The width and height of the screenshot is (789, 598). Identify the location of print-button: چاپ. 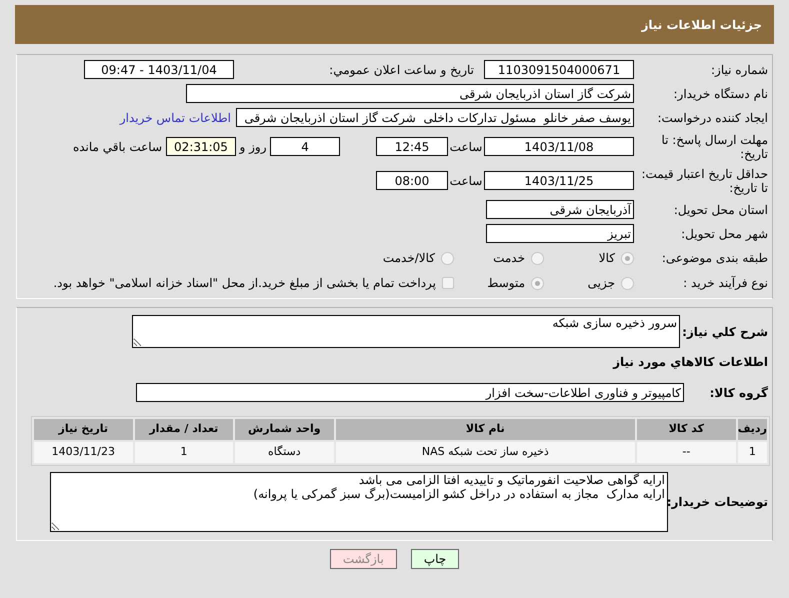
(435, 559).